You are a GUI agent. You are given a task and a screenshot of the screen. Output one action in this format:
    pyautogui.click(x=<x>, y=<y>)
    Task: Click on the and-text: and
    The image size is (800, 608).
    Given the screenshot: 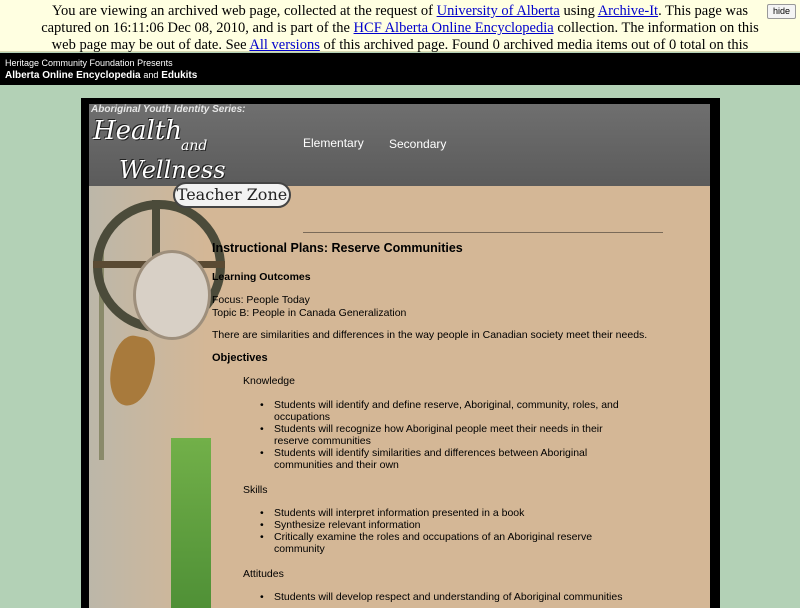 What is the action you would take?
    pyautogui.click(x=151, y=75)
    